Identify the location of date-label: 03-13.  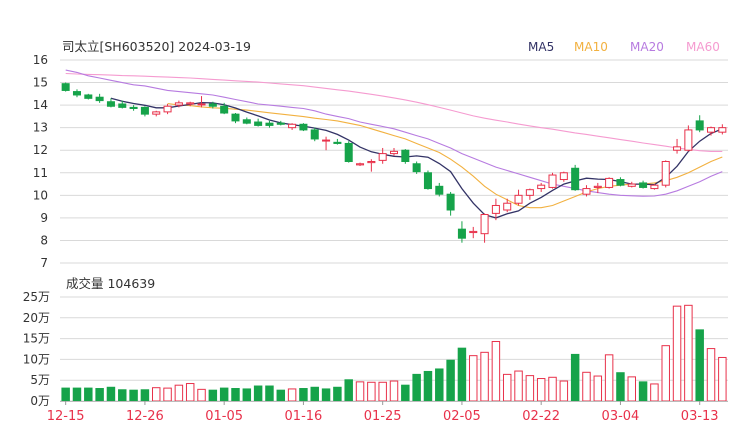
(700, 416).